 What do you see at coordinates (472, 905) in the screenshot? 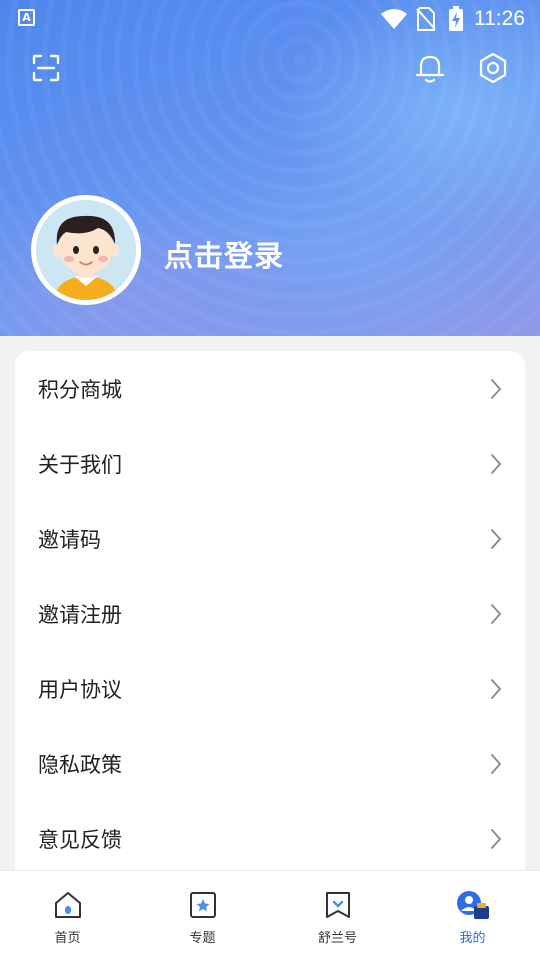
I see `profile-icon` at bounding box center [472, 905].